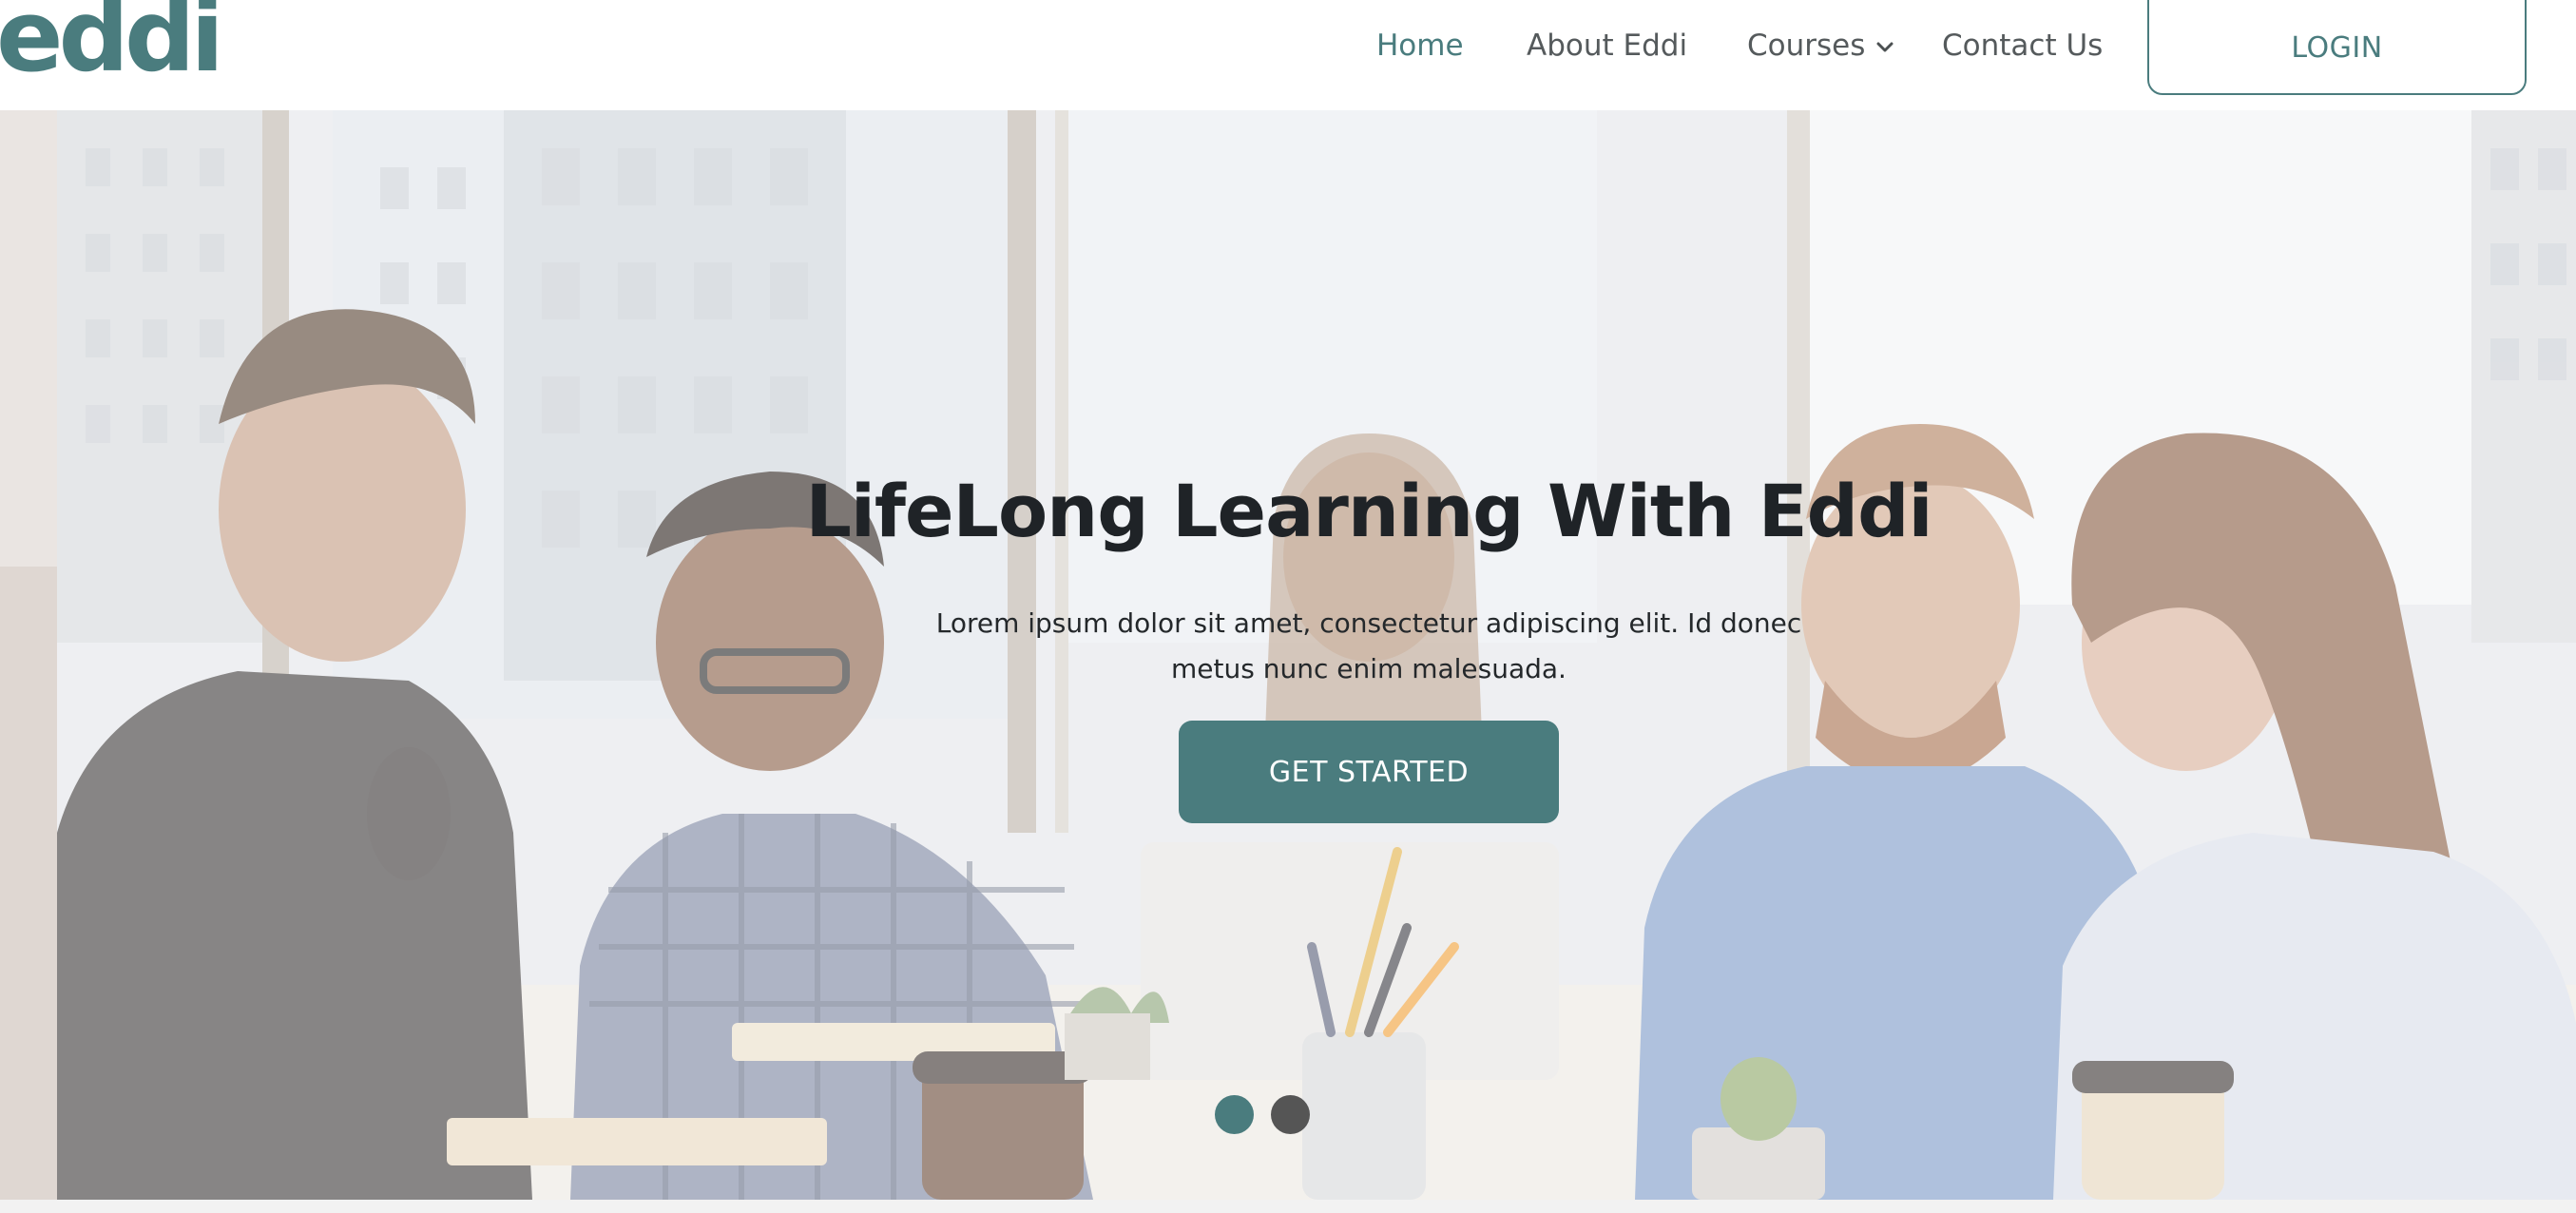  I want to click on hero-subtitle-line-2: metus nunc enim malesuada., so click(1369, 669).